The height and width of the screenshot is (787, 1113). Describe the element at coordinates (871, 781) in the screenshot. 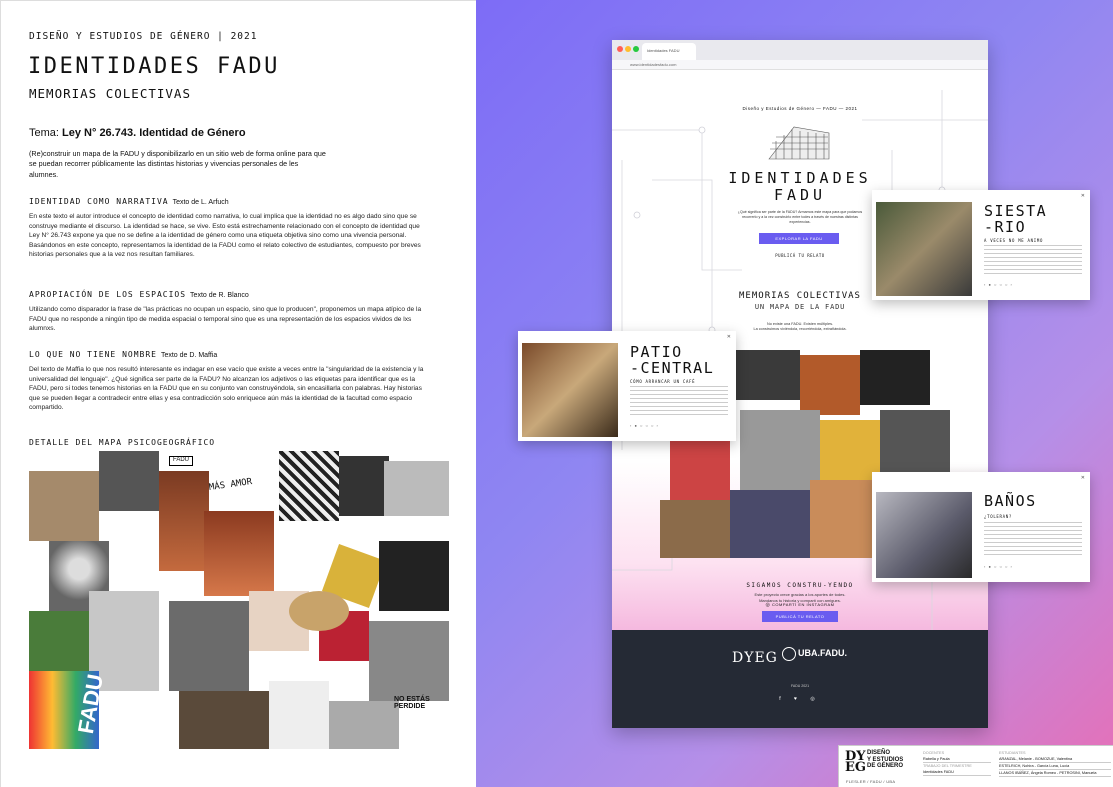

I see `flesler-line: FLESLER / FADU / UBA` at that location.